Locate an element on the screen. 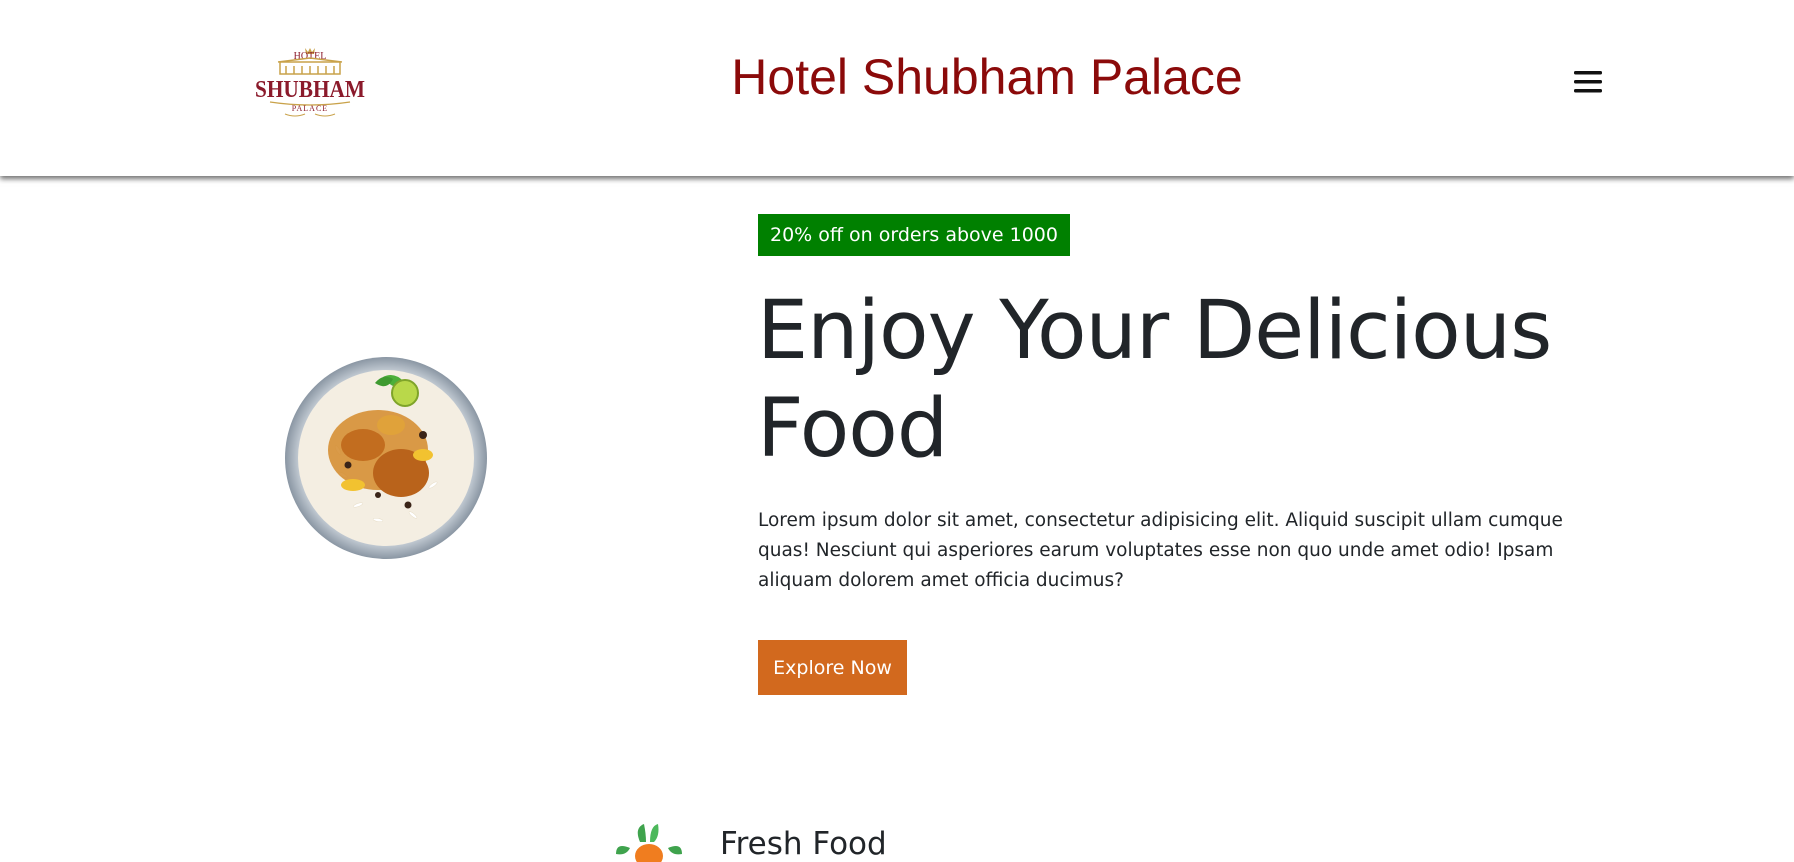 Image resolution: width=1794 pixels, height=862 pixels. hero-heading: Enjoy Your Delicious Food is located at coordinates (1154, 380).